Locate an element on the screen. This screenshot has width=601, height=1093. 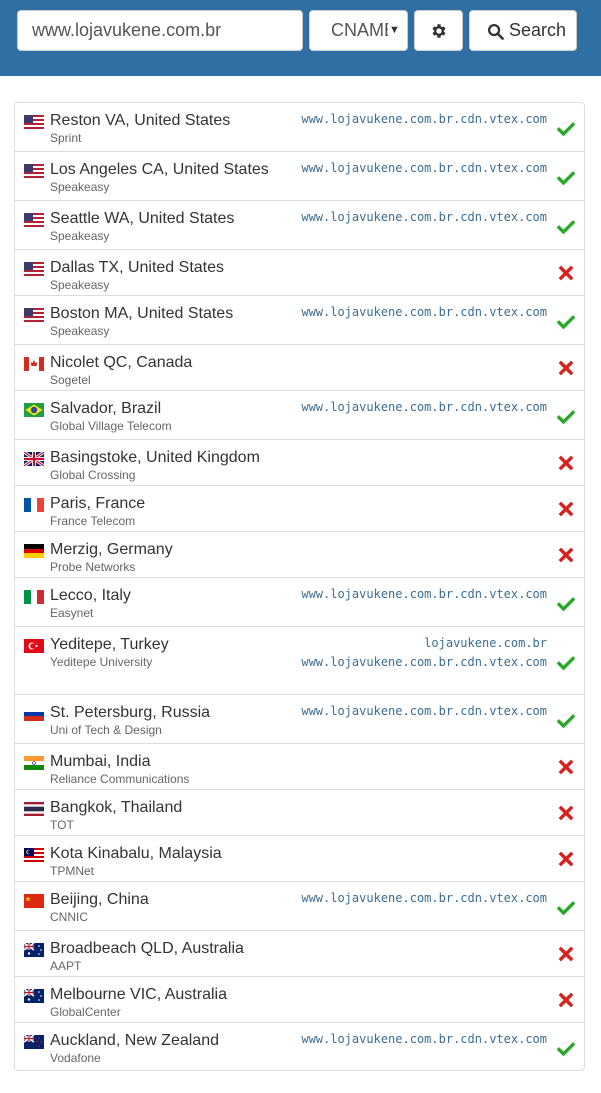
isp-name: TOT is located at coordinates (62, 825).